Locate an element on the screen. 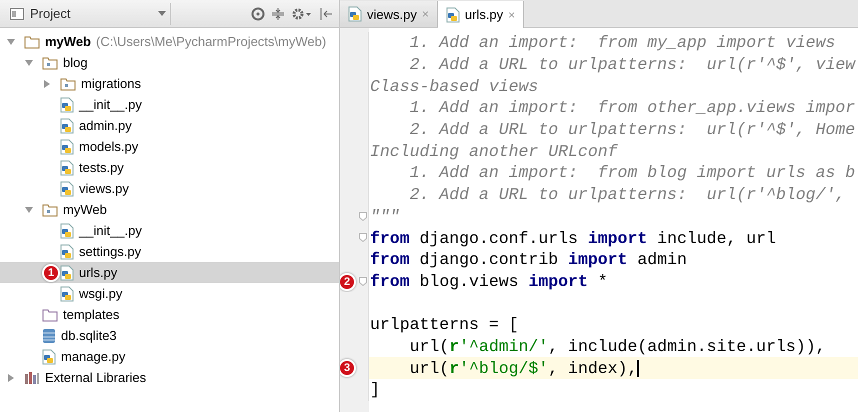 Image resolution: width=858 pixels, height=412 pixels. tree-row: templates is located at coordinates (169, 314).